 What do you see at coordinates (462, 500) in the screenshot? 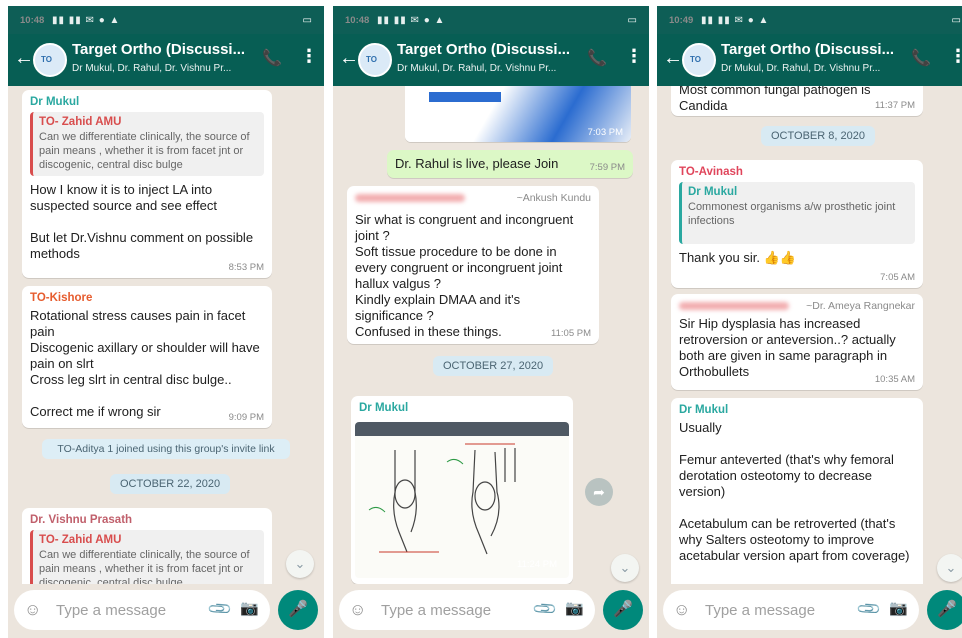
I see `drawing-thumbnail: 11:24 PM` at bounding box center [462, 500].